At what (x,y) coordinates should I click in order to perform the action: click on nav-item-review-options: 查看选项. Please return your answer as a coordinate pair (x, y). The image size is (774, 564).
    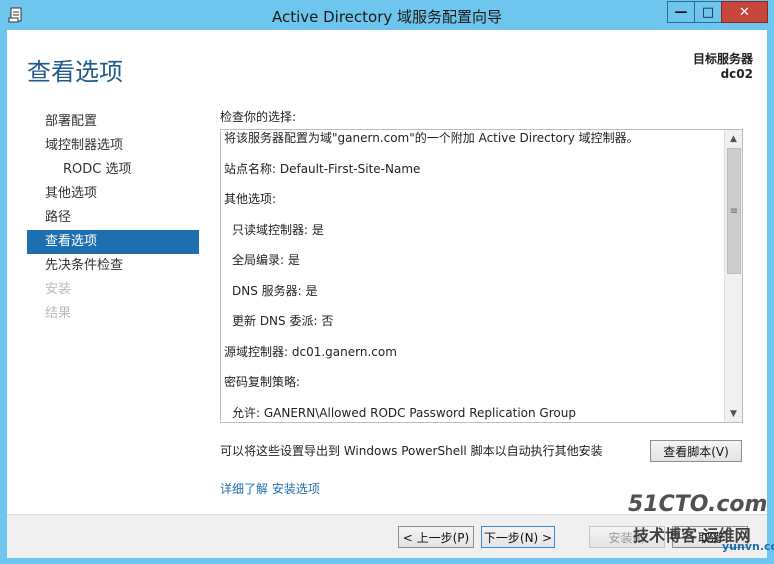
    Looking at the image, I should click on (113, 242).